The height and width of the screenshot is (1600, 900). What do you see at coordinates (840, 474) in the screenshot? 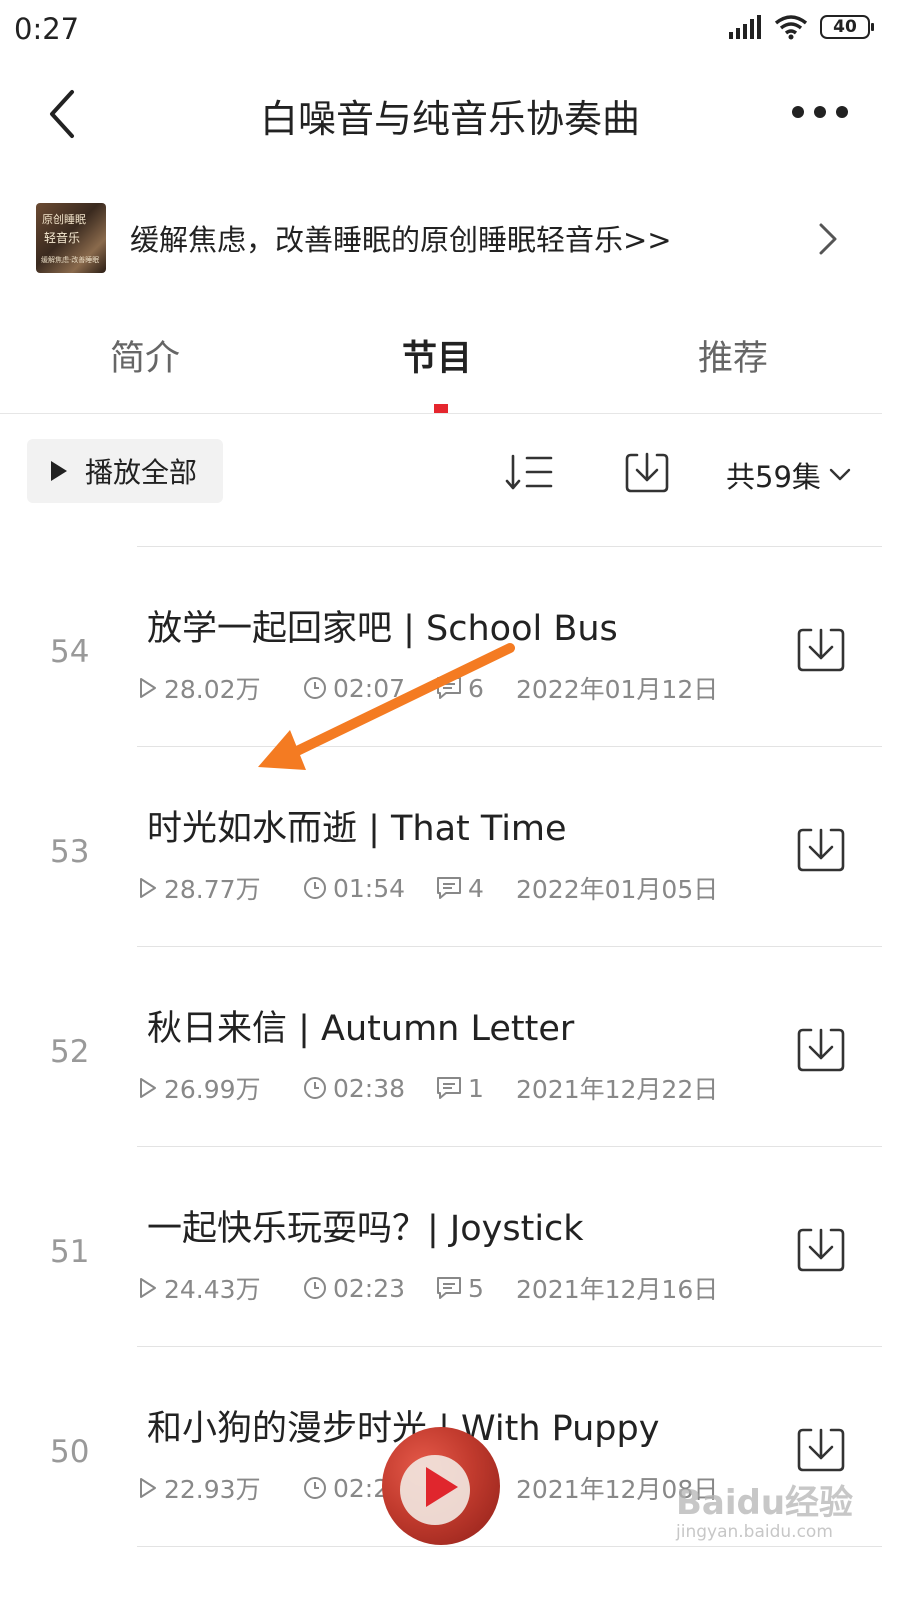
I see `chevron-down-icon` at bounding box center [840, 474].